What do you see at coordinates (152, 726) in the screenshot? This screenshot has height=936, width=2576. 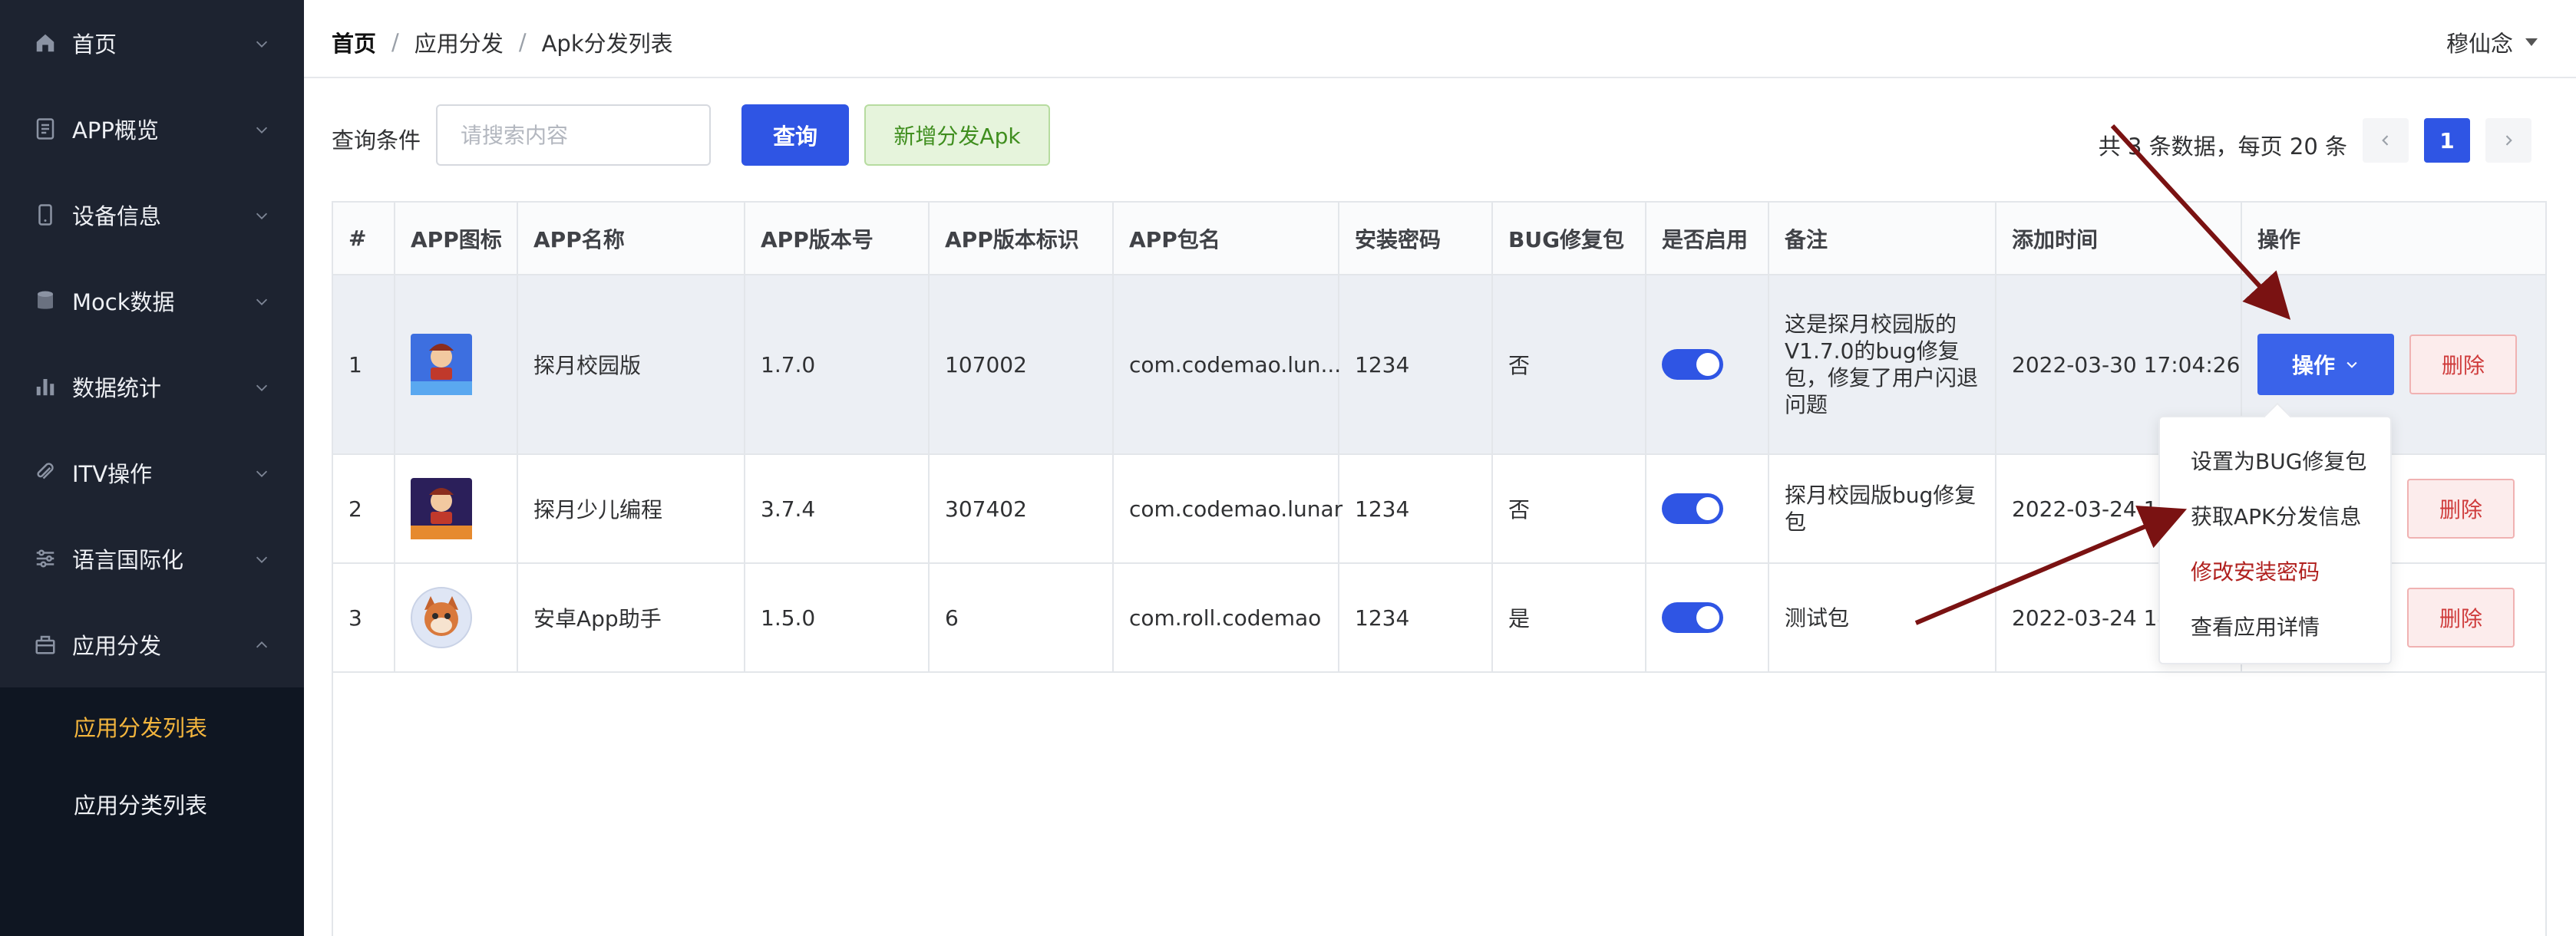 I see `submenu-item-apk-list: 应用分发列表` at bounding box center [152, 726].